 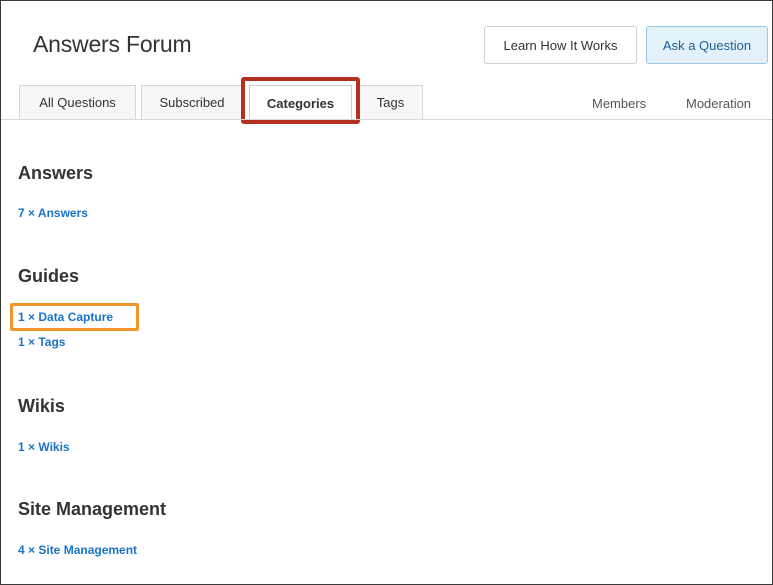 What do you see at coordinates (390, 102) in the screenshot?
I see `tab-tags: Tags` at bounding box center [390, 102].